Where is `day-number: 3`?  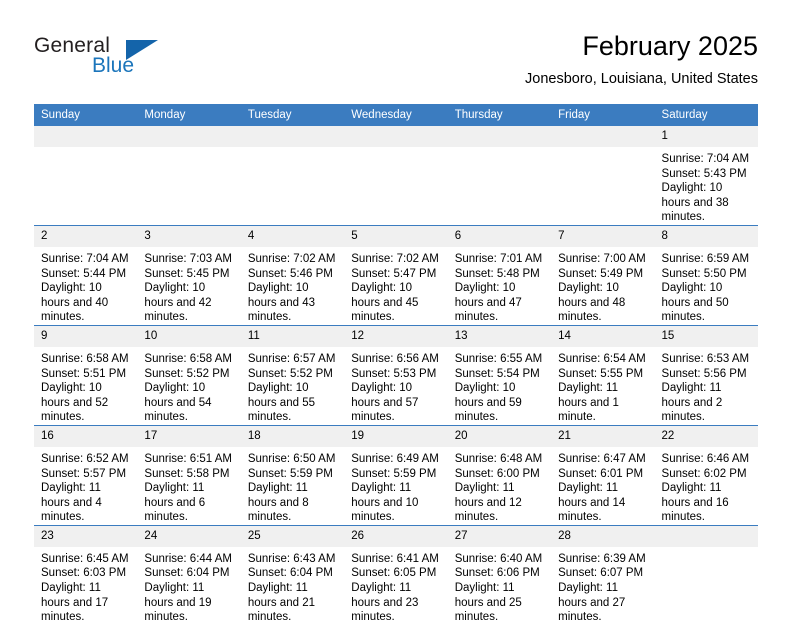
day-number: 3 is located at coordinates (189, 236).